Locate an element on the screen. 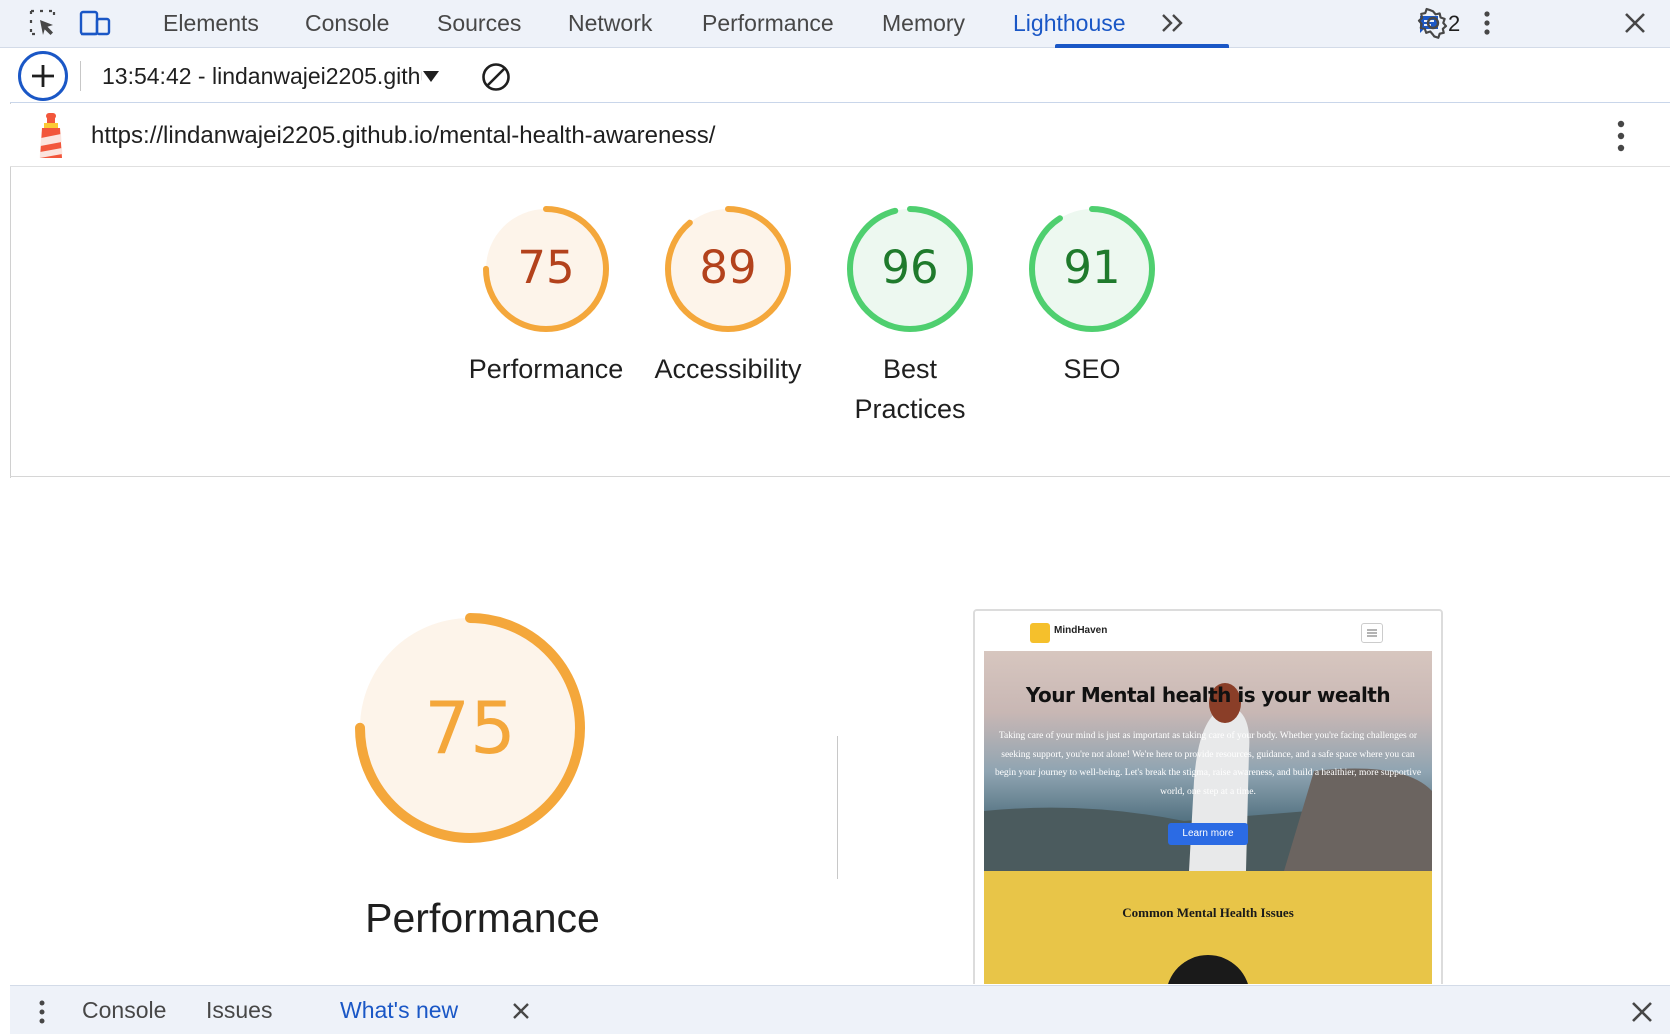  performance-large-score-value: 75 is located at coordinates (470, 728).